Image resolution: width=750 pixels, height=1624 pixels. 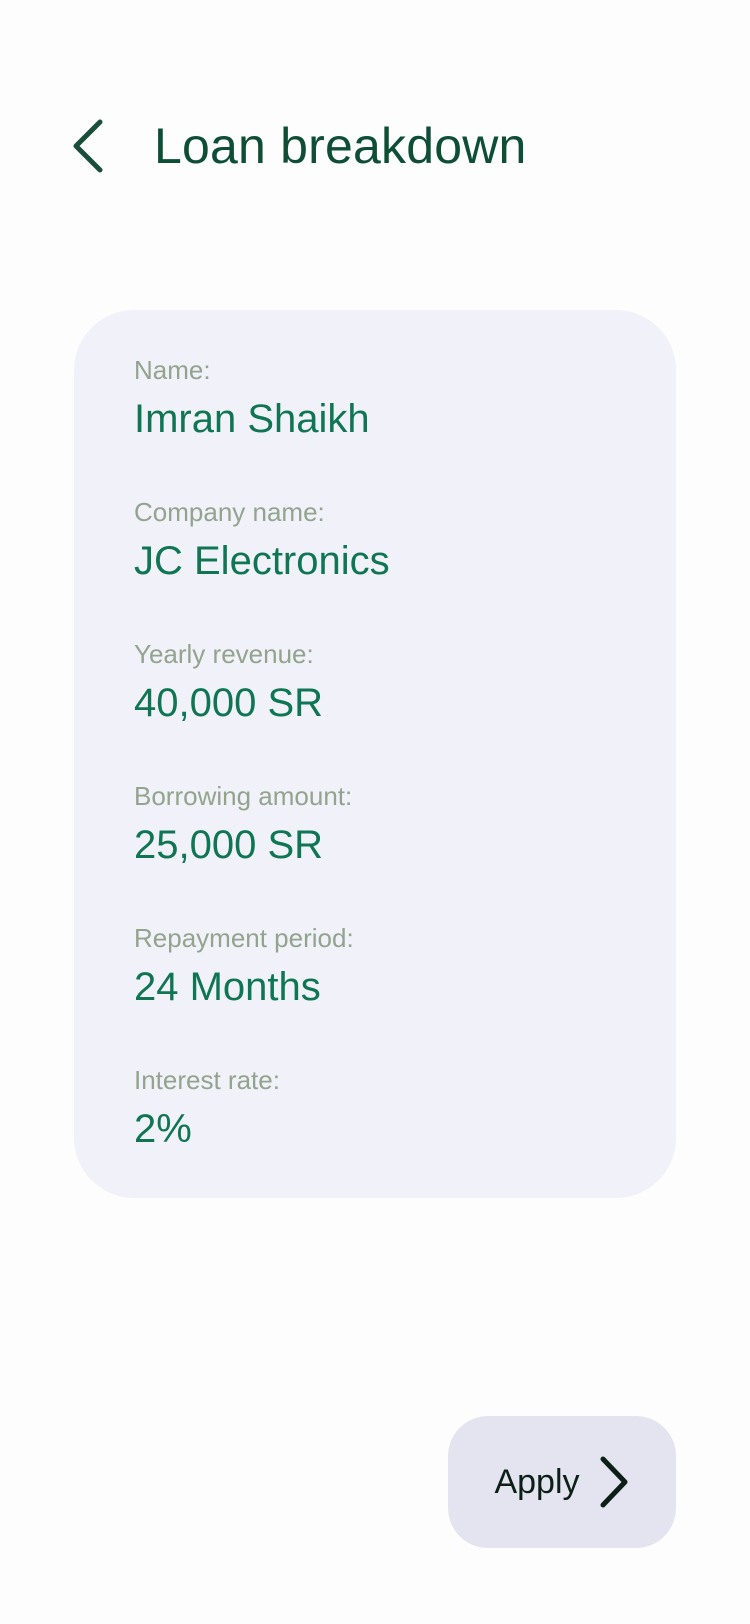 What do you see at coordinates (537, 1481) in the screenshot?
I see `apply-button-label: Apply` at bounding box center [537, 1481].